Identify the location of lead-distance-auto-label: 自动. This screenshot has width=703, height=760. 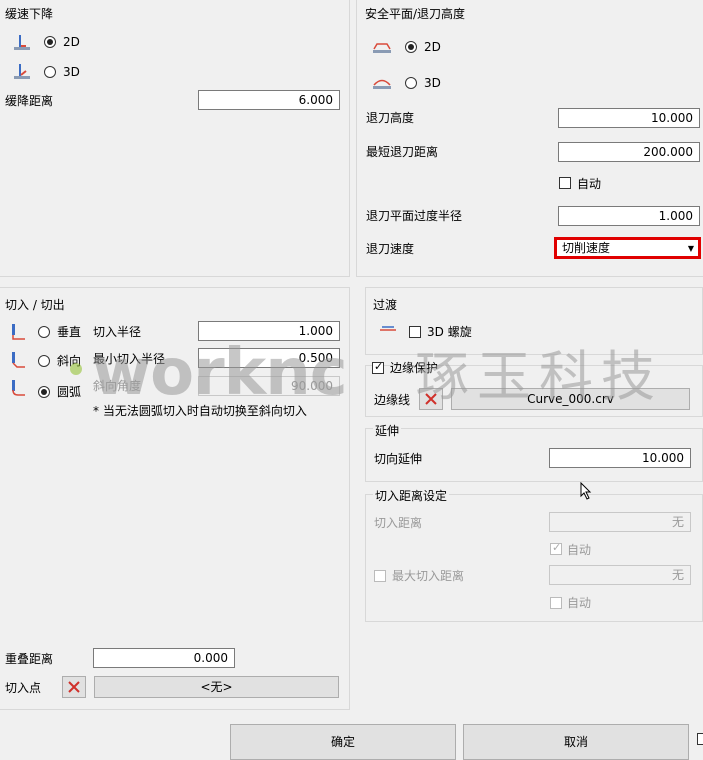
(579, 550).